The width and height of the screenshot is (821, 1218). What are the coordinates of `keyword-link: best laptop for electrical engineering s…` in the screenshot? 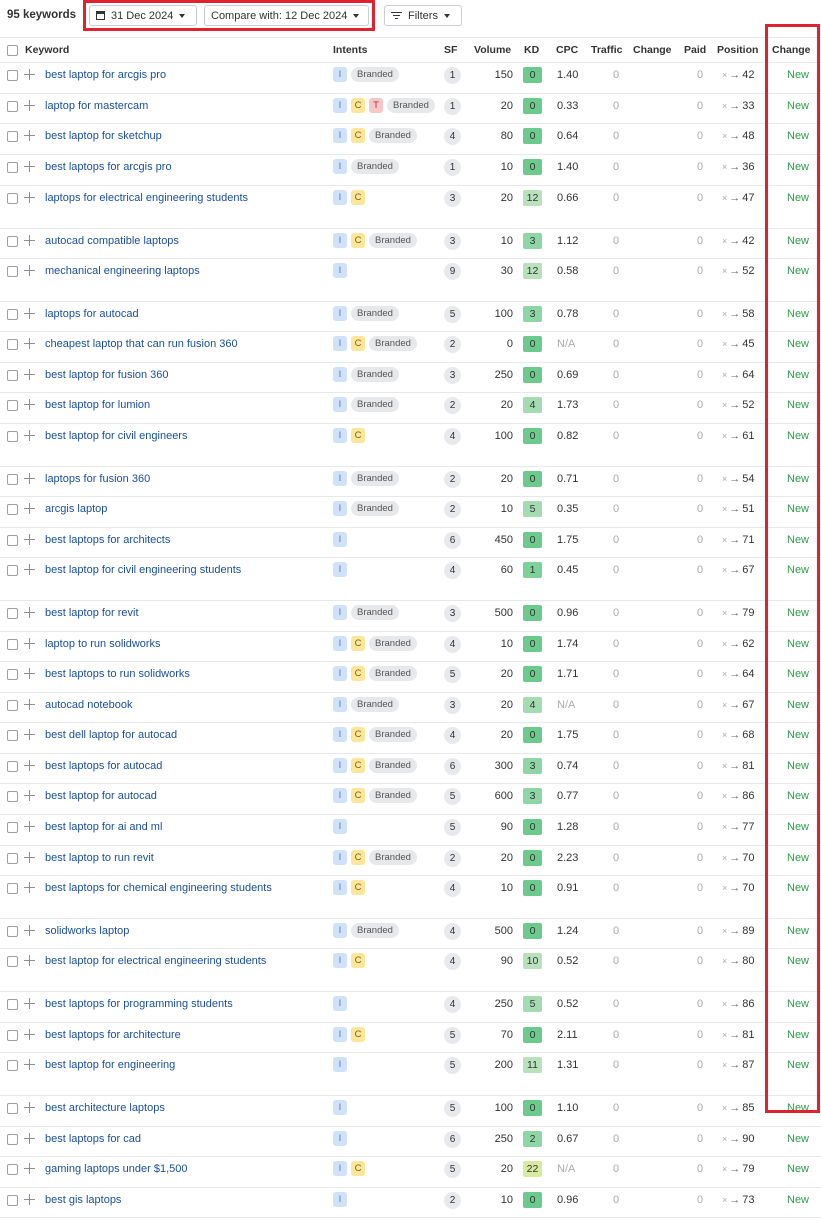 It's located at (155, 961).